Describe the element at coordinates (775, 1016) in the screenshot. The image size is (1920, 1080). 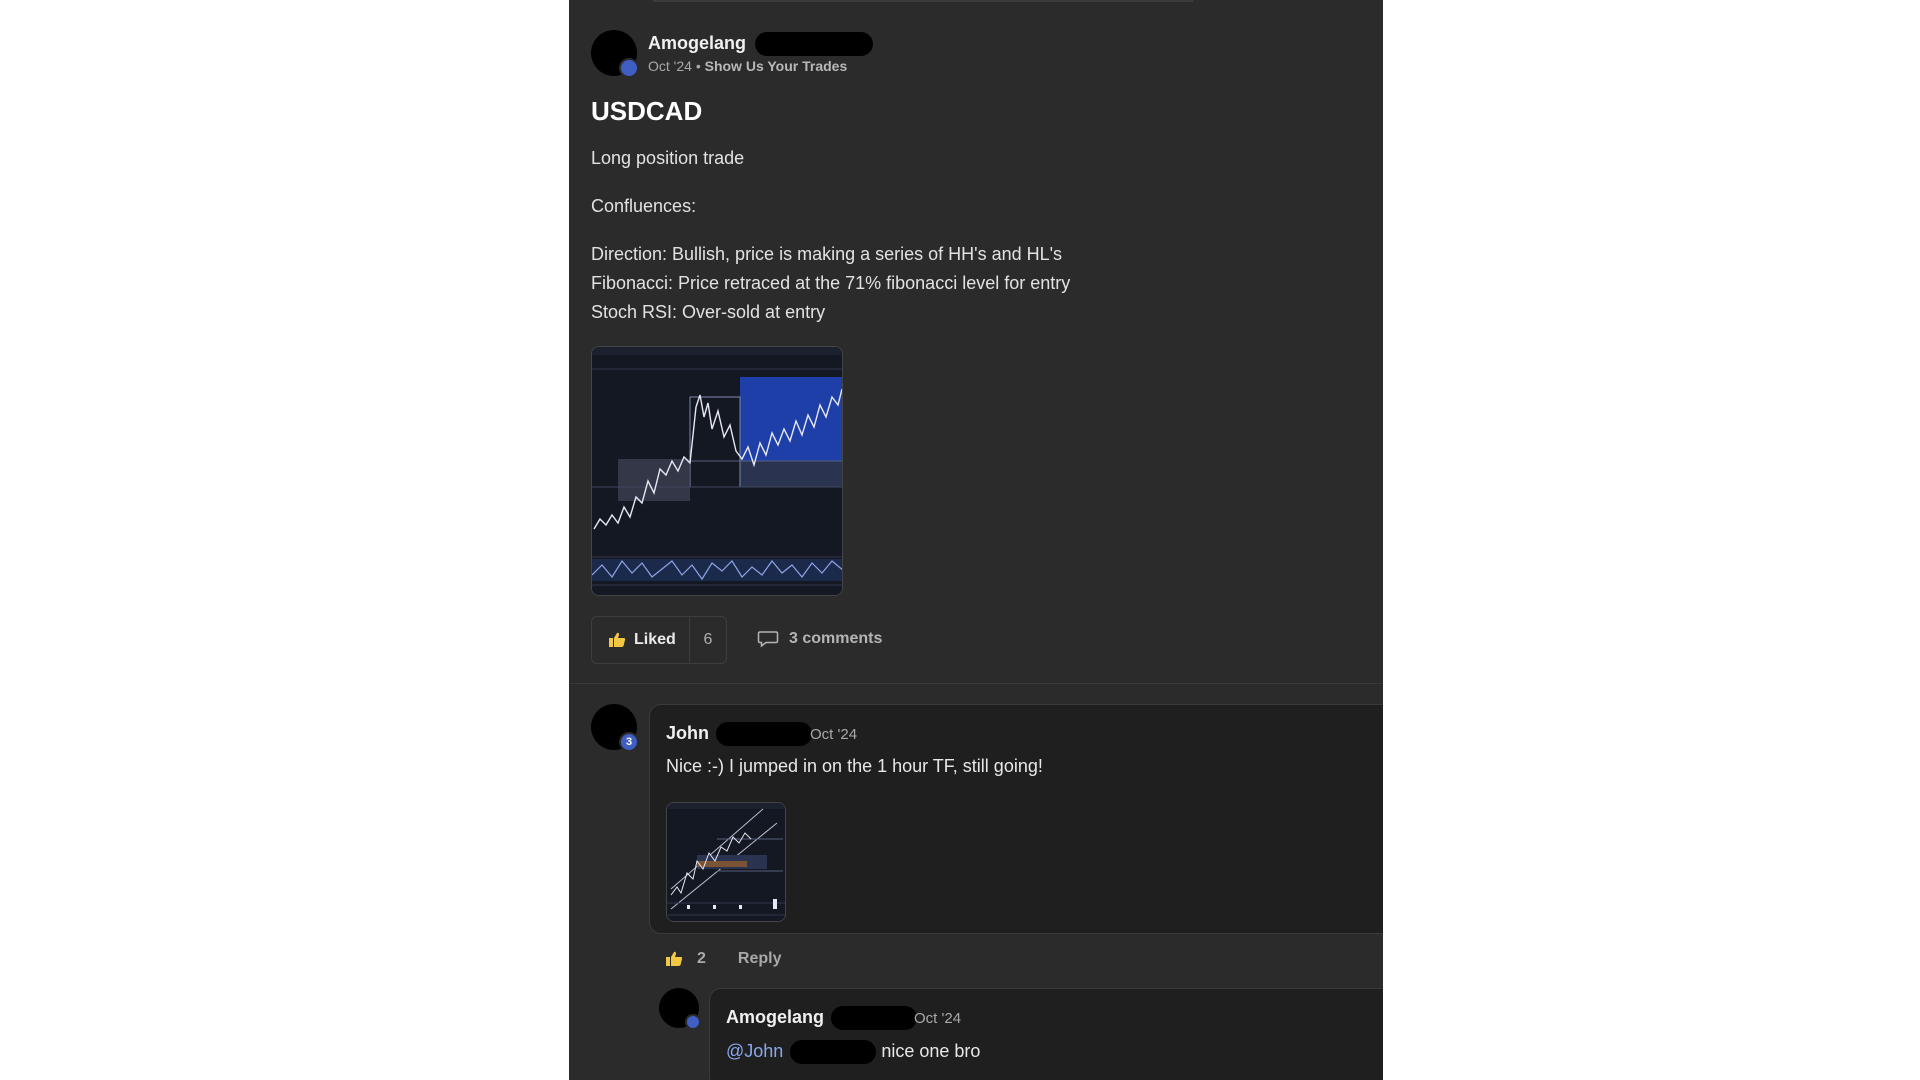
I see `reply-author-name-text: Amogelang` at that location.